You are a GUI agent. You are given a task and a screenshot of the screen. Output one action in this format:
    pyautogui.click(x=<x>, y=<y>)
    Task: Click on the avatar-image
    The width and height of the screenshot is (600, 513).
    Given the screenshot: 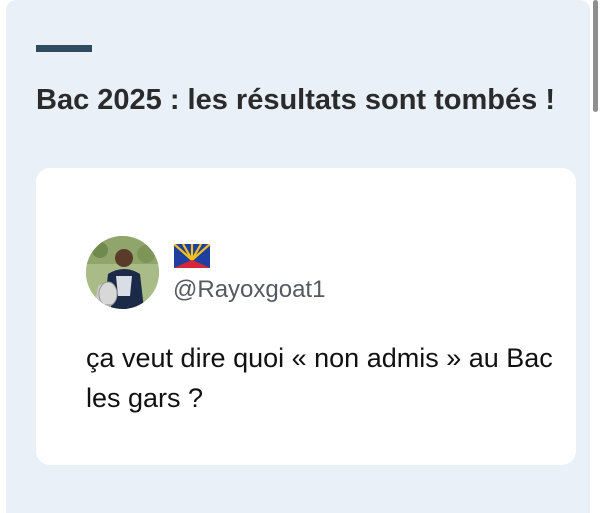 What is the action you would take?
    pyautogui.click(x=122, y=272)
    